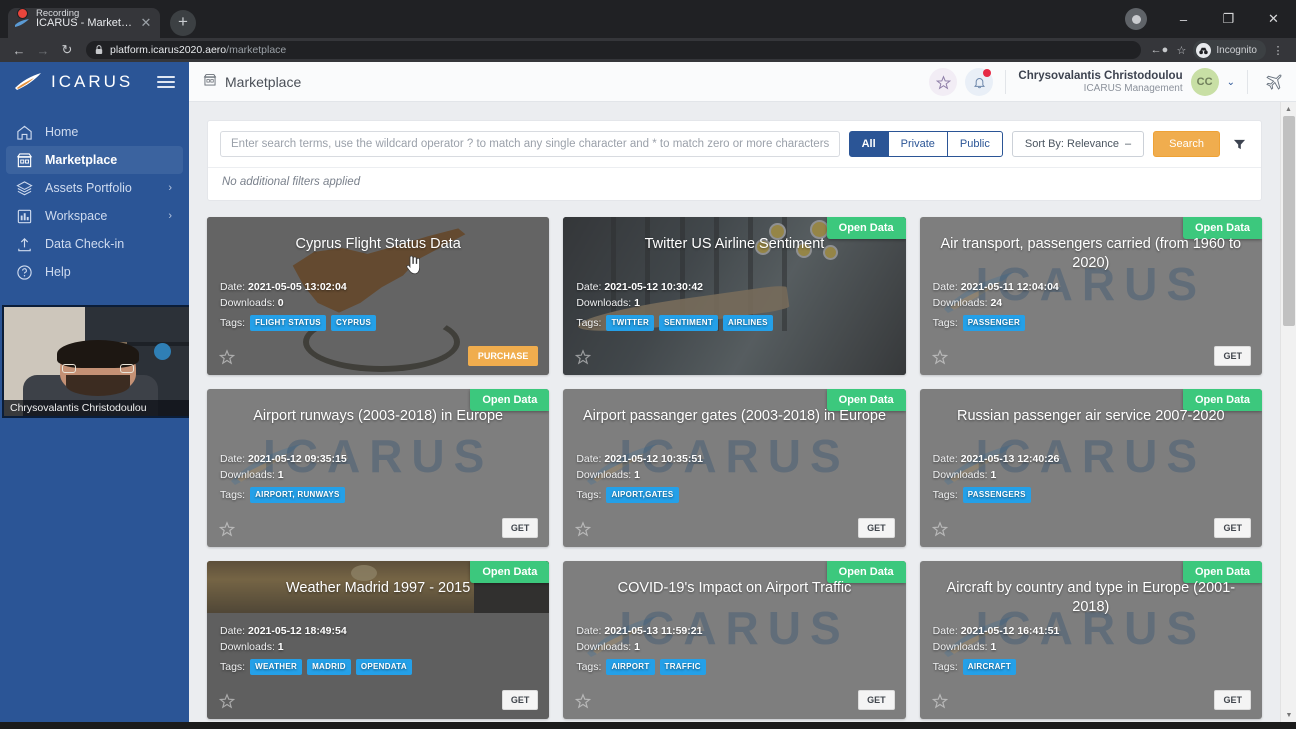 This screenshot has width=1296, height=729. What do you see at coordinates (682, 666) in the screenshot?
I see `tag: TRAFFIC` at bounding box center [682, 666].